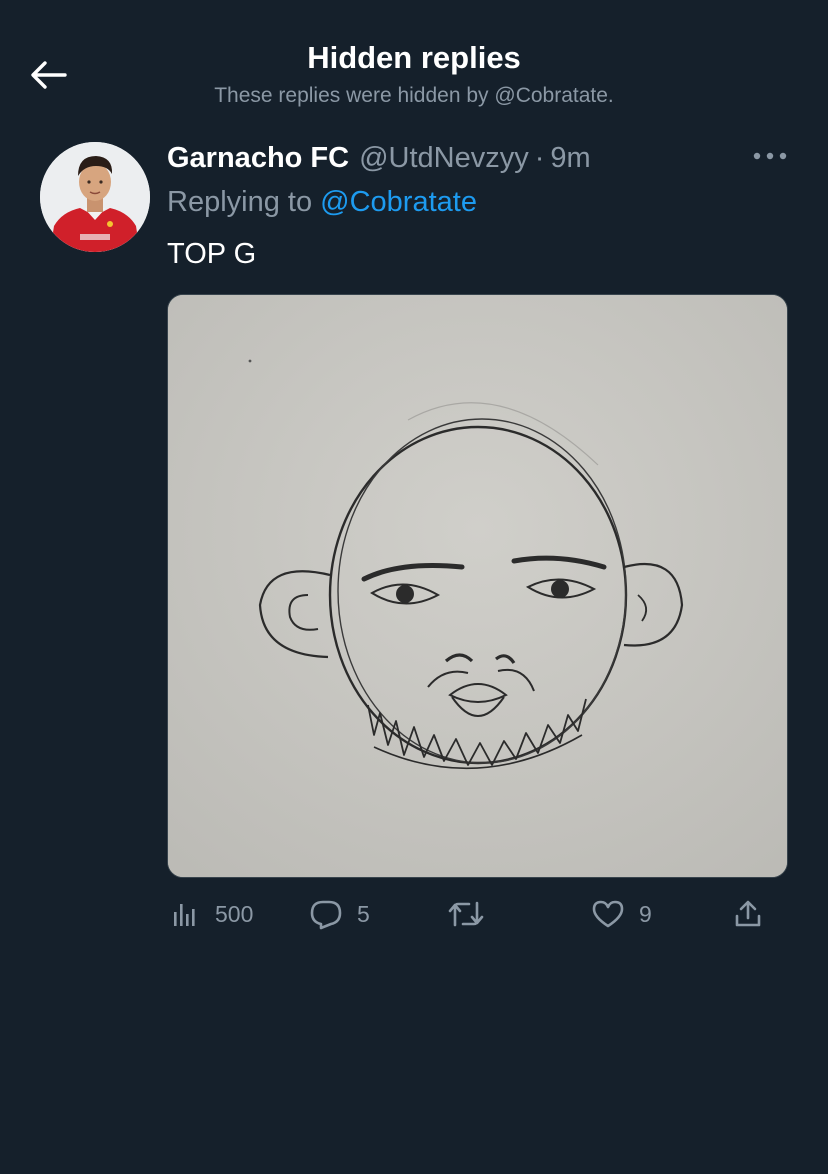 Image resolution: width=828 pixels, height=1174 pixels. I want to click on share-button, so click(748, 914).